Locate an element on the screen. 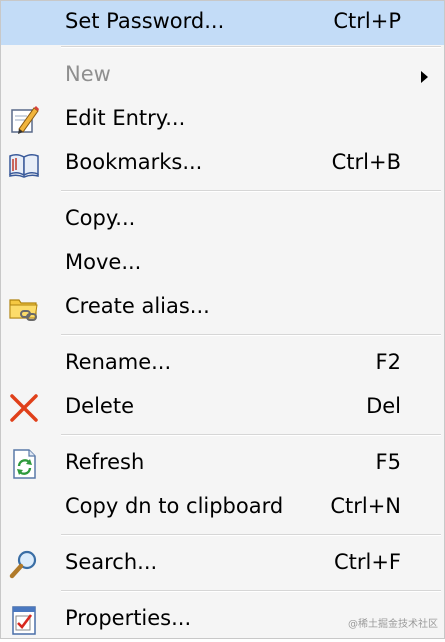  menu-item-set-password: Set Password... Ctrl+P is located at coordinates (222, 23).